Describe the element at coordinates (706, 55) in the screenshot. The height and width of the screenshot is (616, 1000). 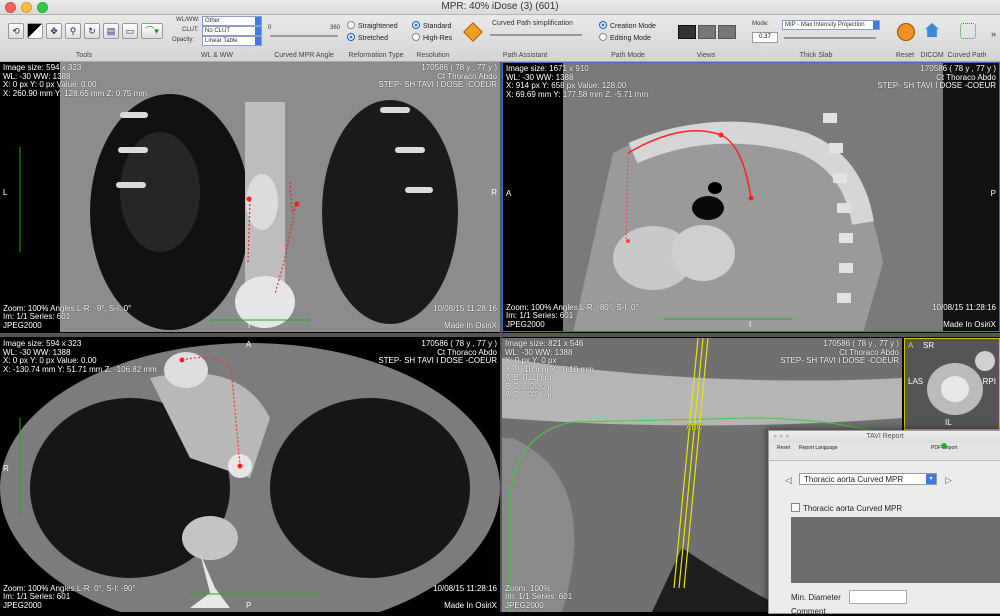
I see `views-label: Views` at that location.